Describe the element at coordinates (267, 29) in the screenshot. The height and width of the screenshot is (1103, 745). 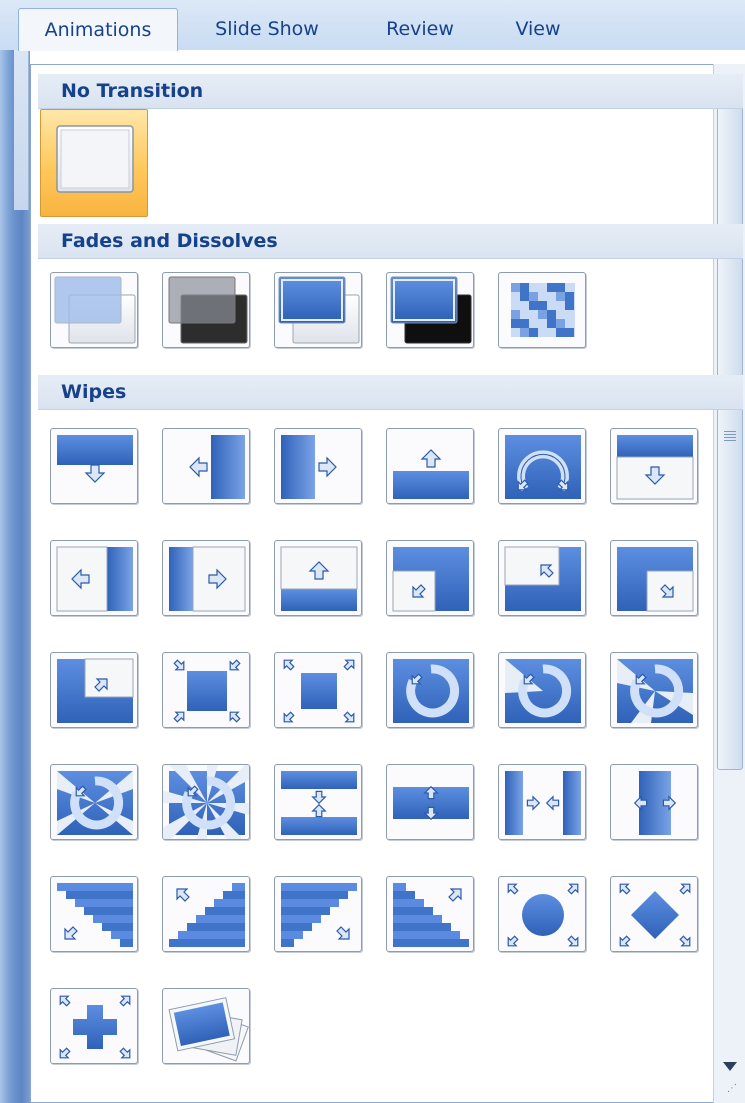
I see `tab-slide-show: Slide Show` at that location.